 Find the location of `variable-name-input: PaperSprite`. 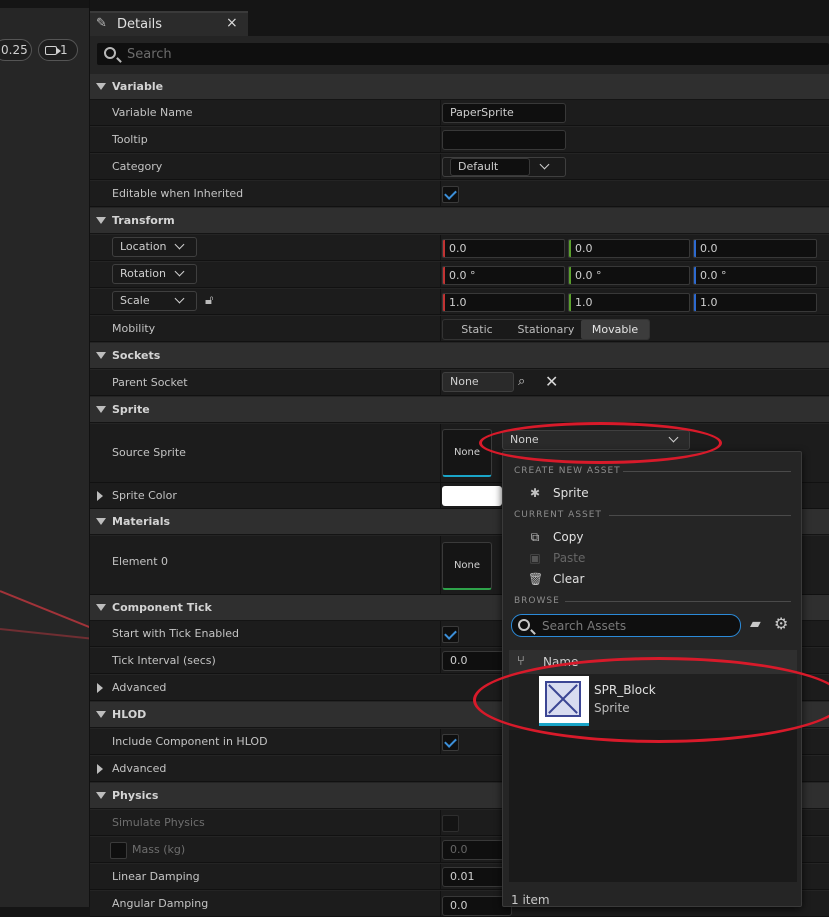

variable-name-input: PaperSprite is located at coordinates (504, 113).